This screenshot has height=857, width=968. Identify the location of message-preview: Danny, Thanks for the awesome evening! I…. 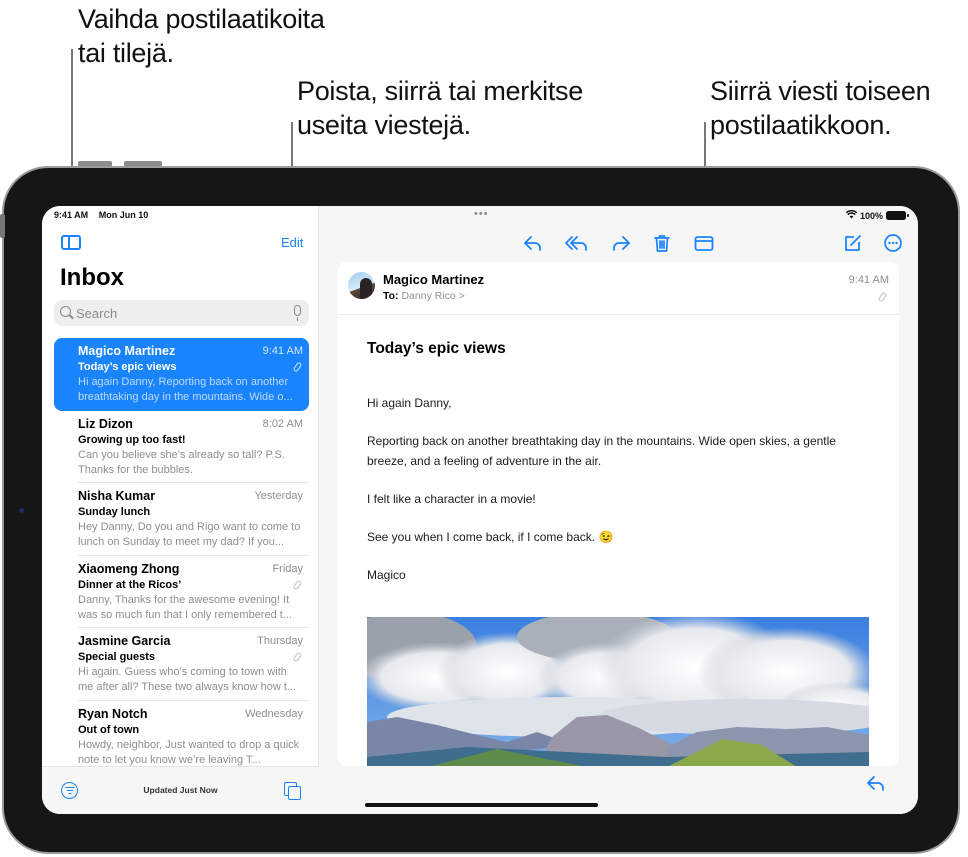
(185, 607).